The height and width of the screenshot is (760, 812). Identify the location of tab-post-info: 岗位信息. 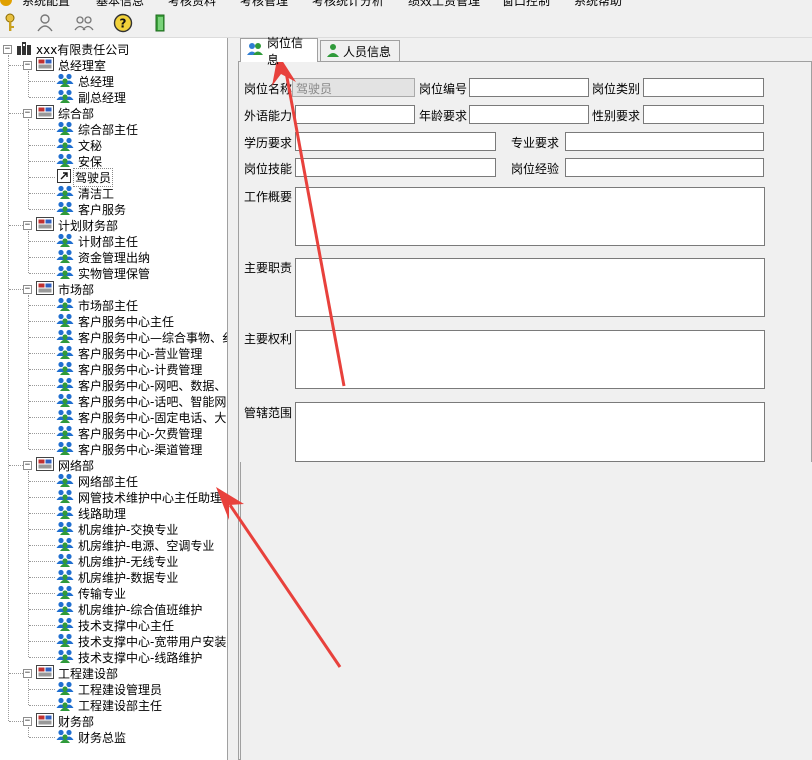
(279, 51).